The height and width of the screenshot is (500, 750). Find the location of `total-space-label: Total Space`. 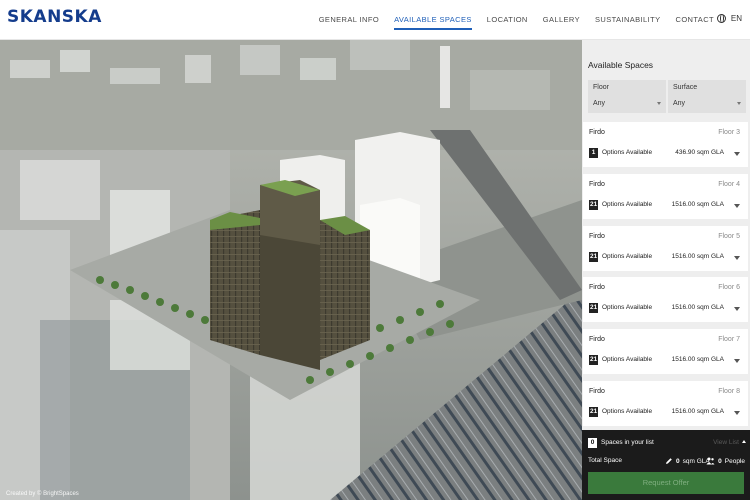

total-space-label: Total Space is located at coordinates (605, 460).